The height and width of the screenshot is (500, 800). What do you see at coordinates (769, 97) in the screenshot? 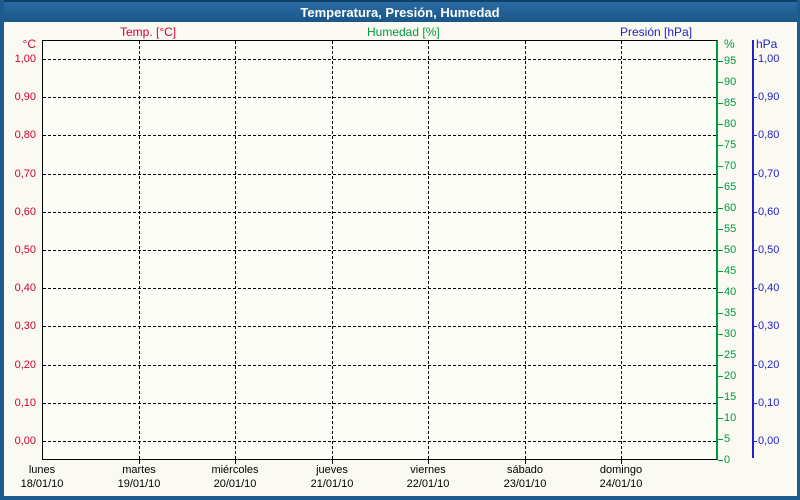
I see `pressure-axis-tick-label: 0,90` at bounding box center [769, 97].